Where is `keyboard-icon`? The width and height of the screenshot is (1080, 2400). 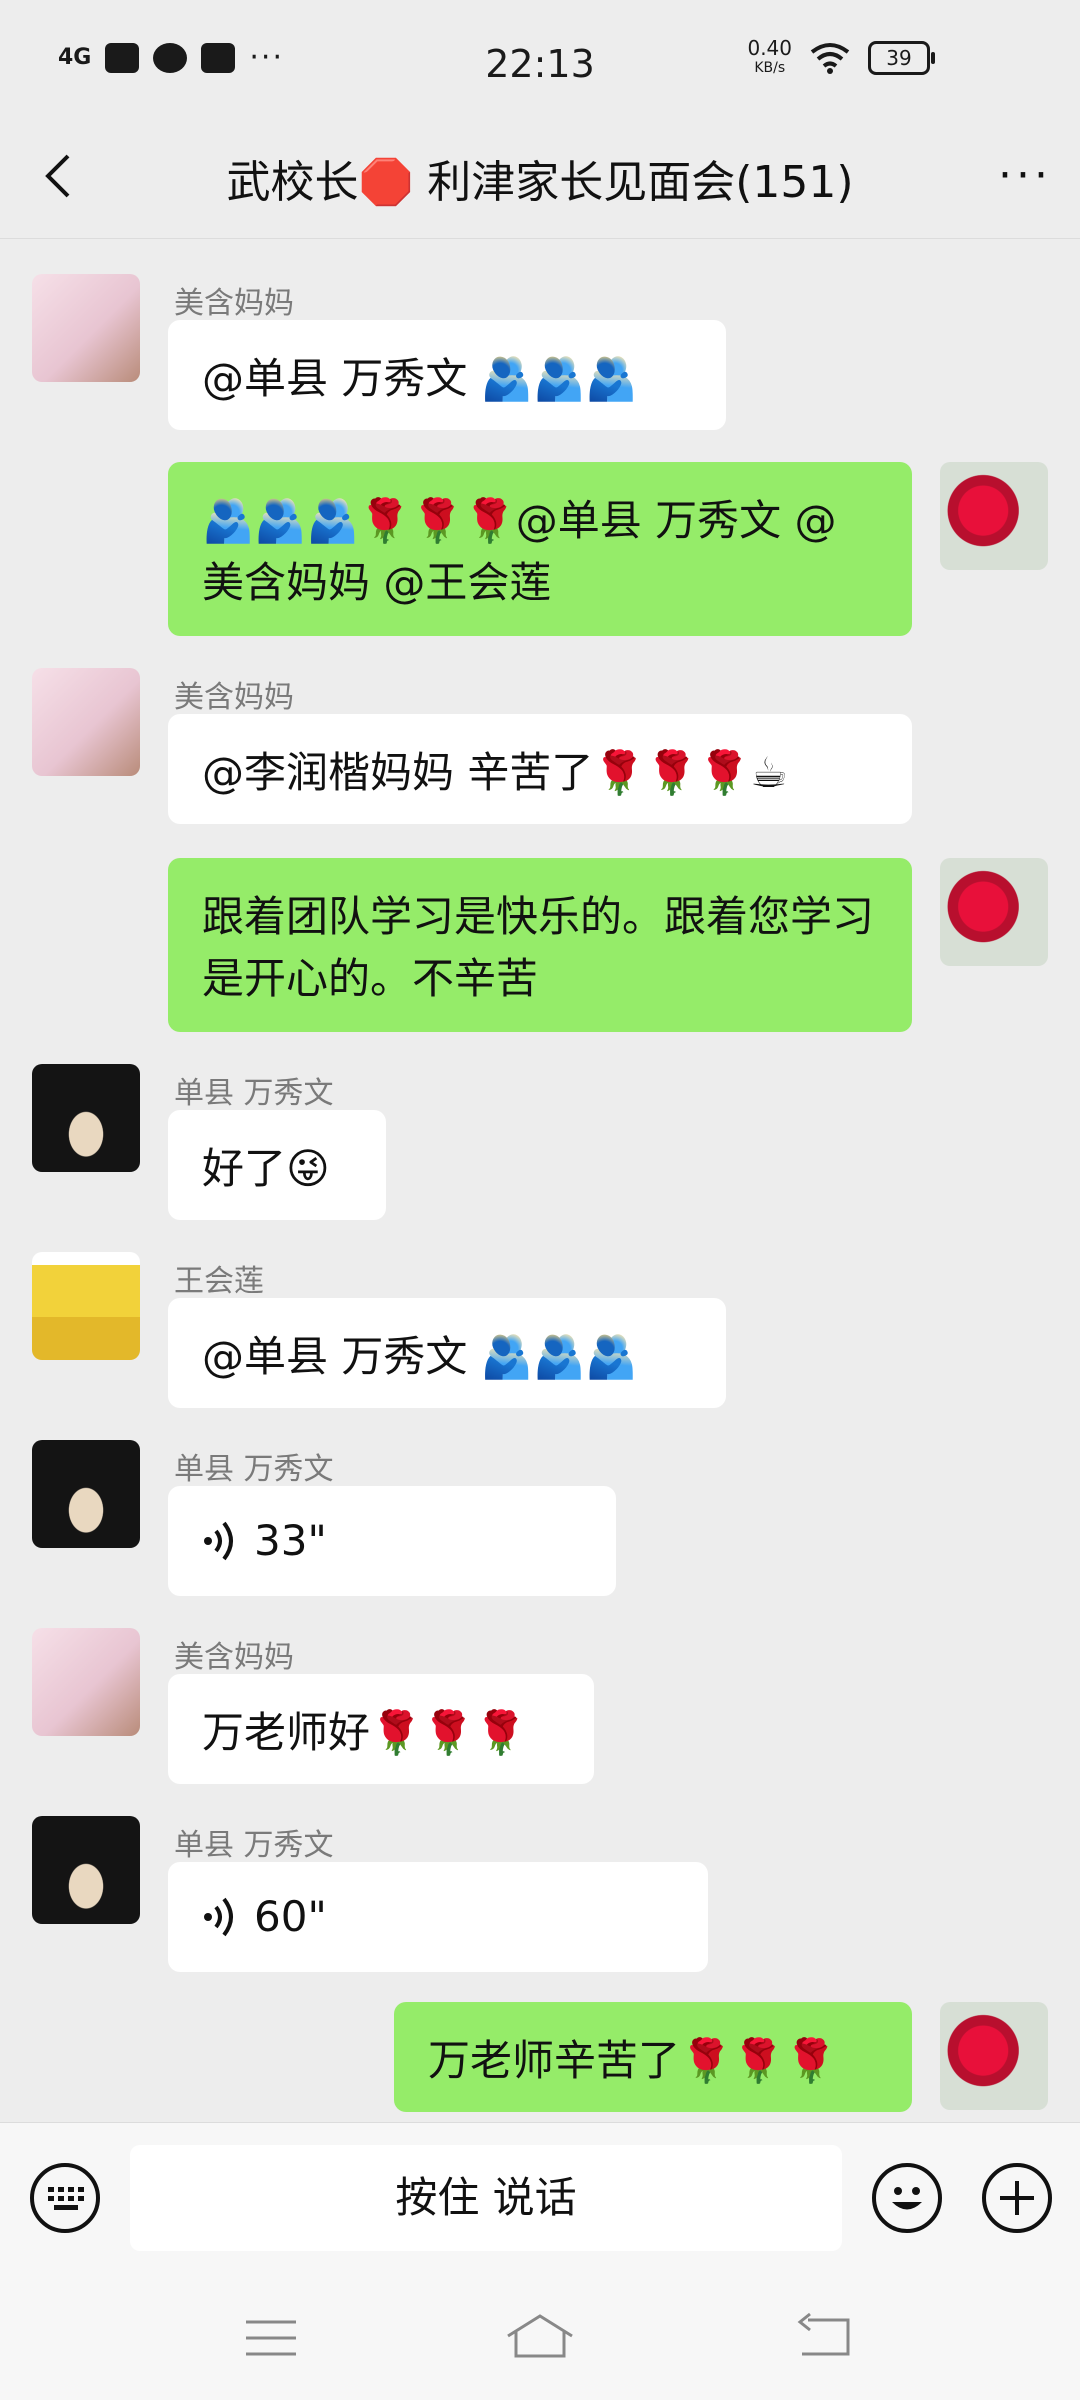
keyboard-icon is located at coordinates (66, 2198).